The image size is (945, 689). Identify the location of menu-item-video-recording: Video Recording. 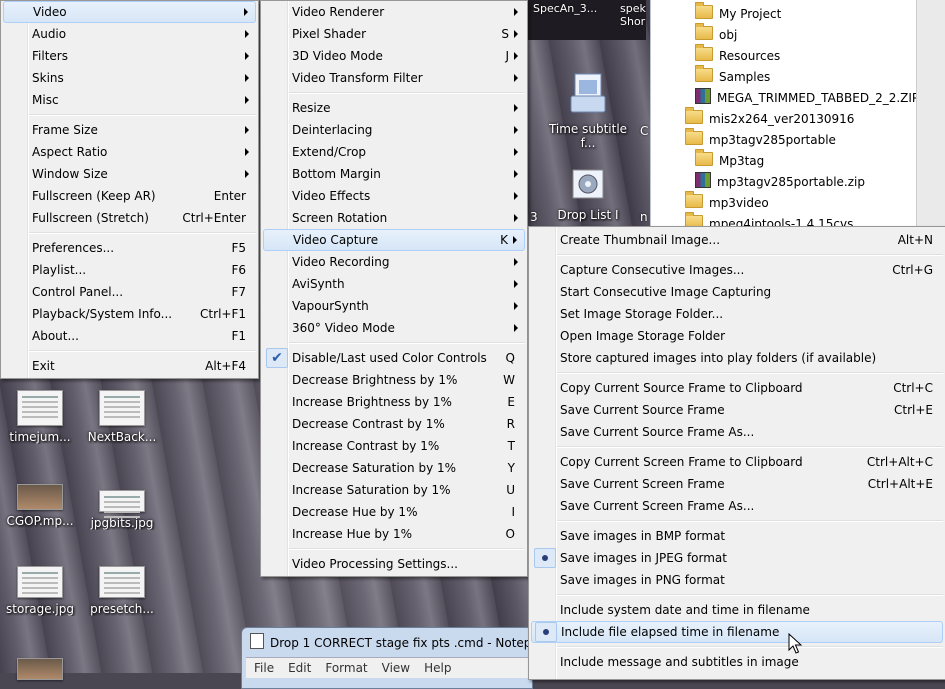
(394, 262).